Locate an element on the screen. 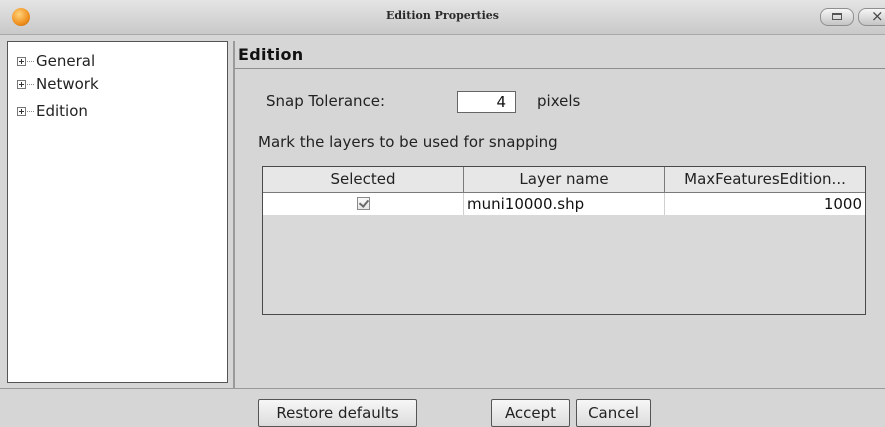 This screenshot has height=427, width=885. tree-item-network: Network is located at coordinates (58, 84).